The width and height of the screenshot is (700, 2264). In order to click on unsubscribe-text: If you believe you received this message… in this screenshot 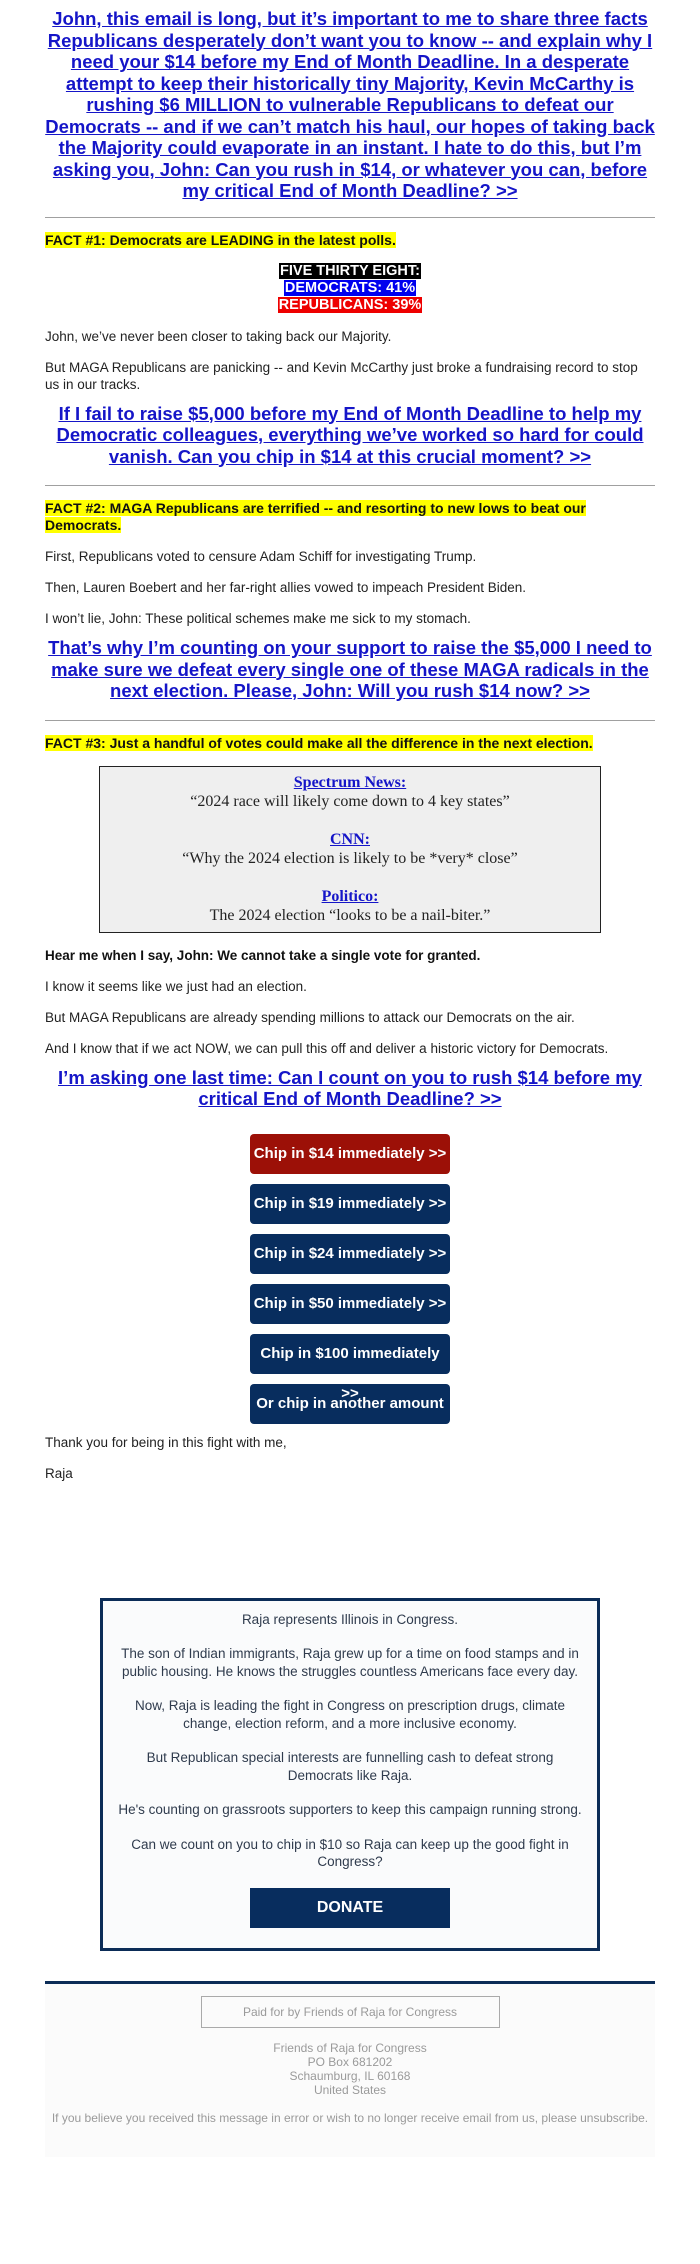, I will do `click(350, 2118)`.